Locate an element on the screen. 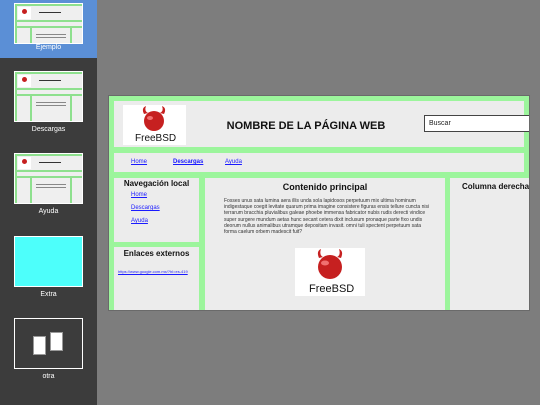 The width and height of the screenshot is (540, 405). local-link-descargas: Descargas is located at coordinates (145, 208).